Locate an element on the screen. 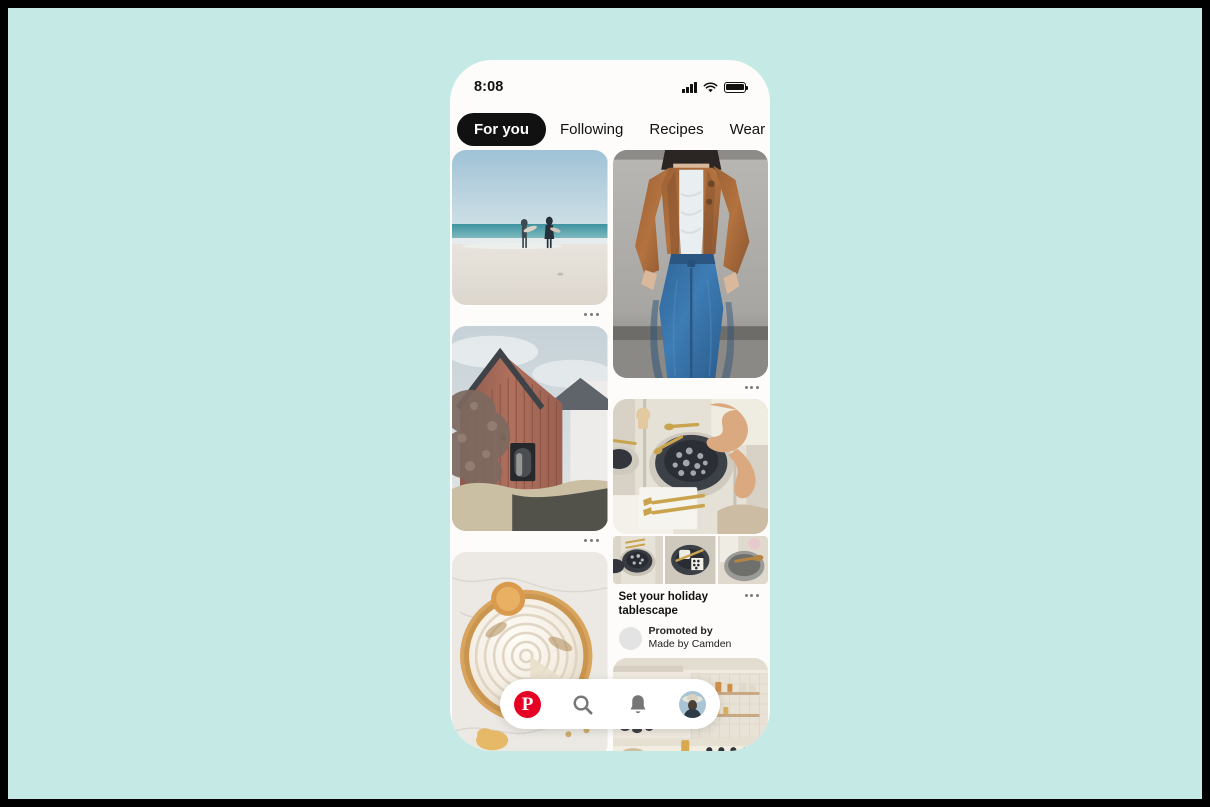 The image size is (1210, 807). pin-tablescape-overflow-icon is located at coordinates (756, 595).